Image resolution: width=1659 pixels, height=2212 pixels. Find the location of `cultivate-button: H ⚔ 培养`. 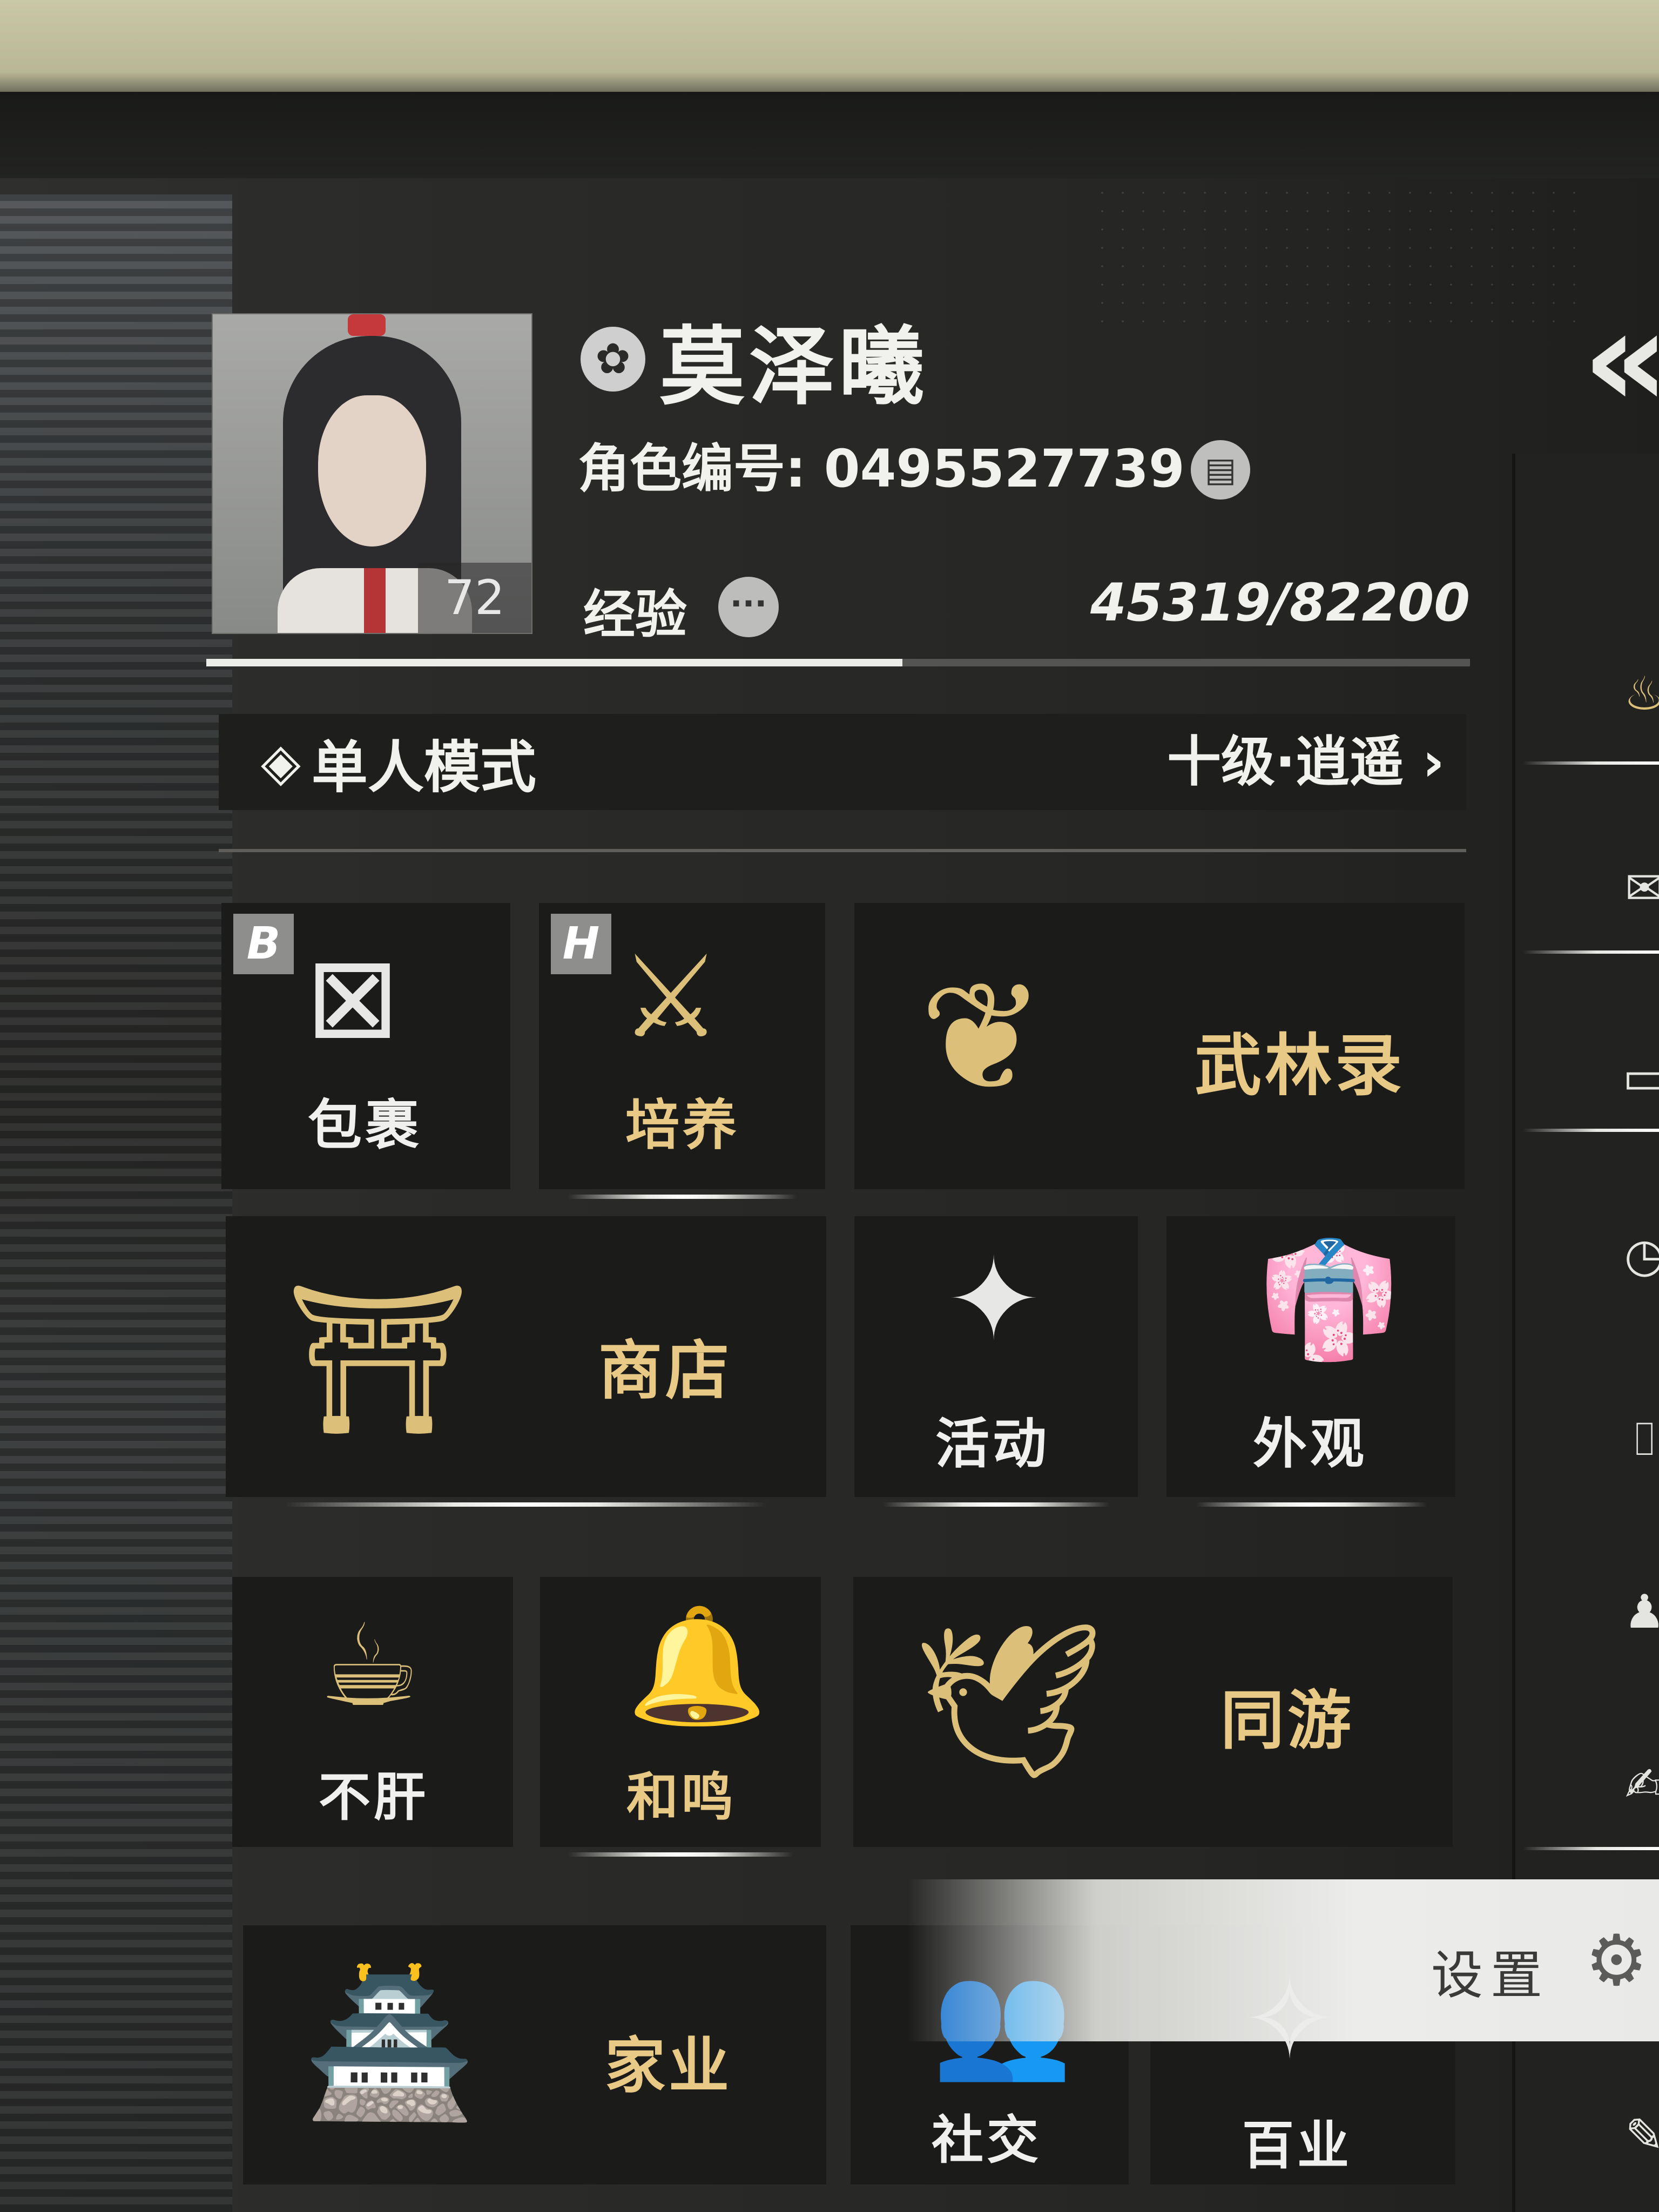

cultivate-button: H ⚔ 培养 is located at coordinates (682, 1051).